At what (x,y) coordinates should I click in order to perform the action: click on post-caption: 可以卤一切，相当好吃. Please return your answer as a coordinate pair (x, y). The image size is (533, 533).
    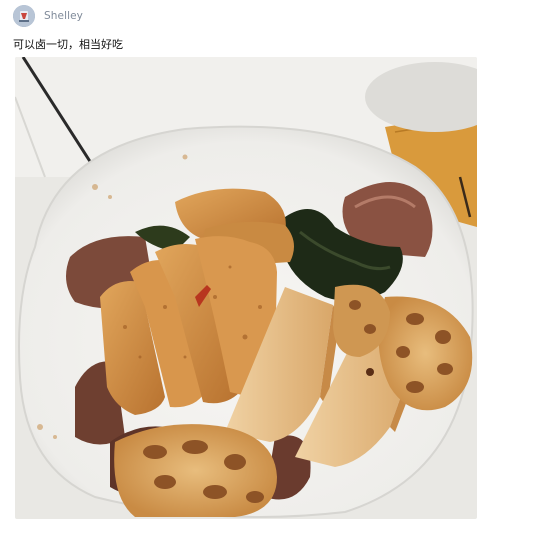
    Looking at the image, I should click on (68, 44).